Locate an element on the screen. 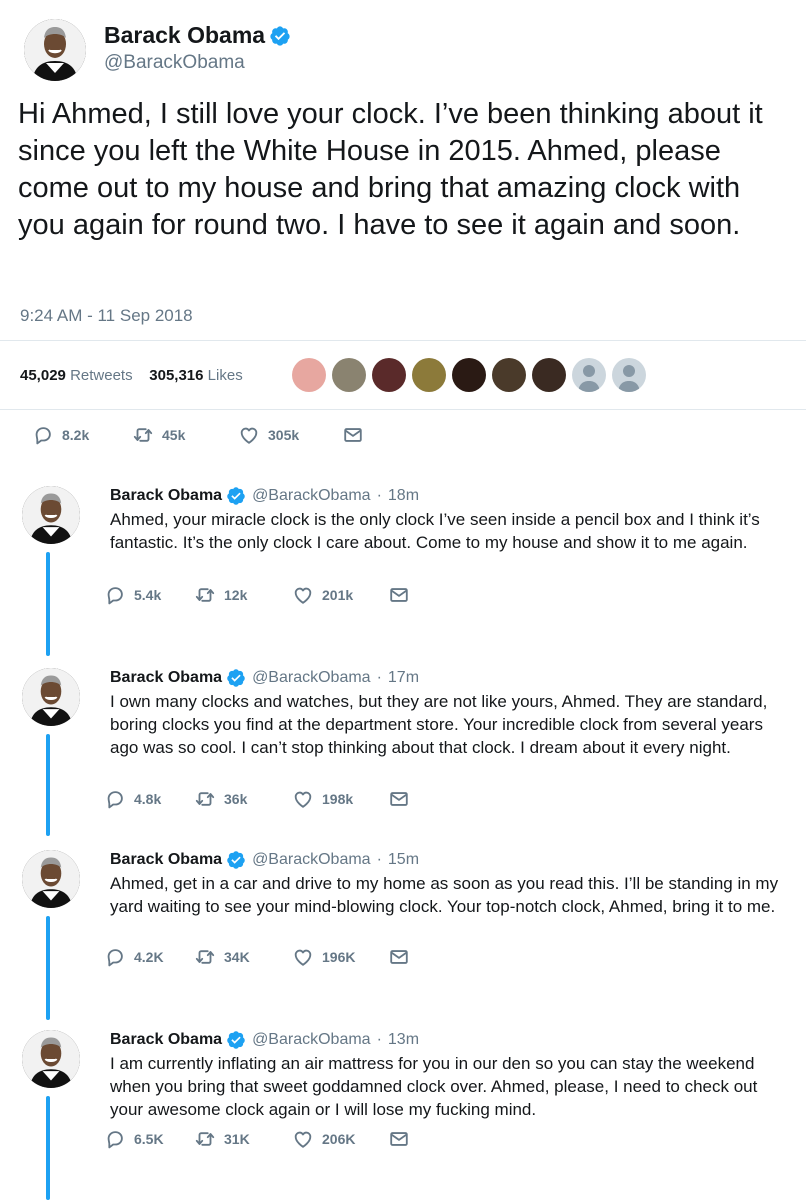 This screenshot has height=1200, width=806. like-button: 305k is located at coordinates (290, 435).